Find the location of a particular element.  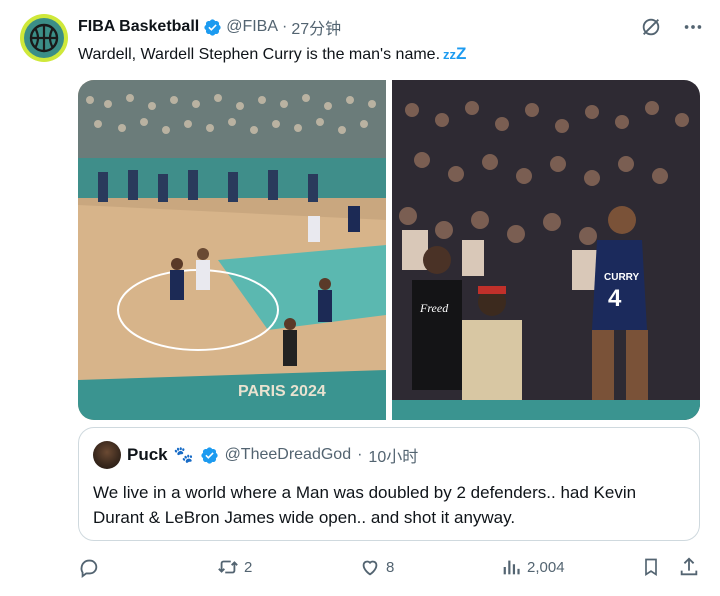

retweet-button: 2 is located at coordinates (234, 567).